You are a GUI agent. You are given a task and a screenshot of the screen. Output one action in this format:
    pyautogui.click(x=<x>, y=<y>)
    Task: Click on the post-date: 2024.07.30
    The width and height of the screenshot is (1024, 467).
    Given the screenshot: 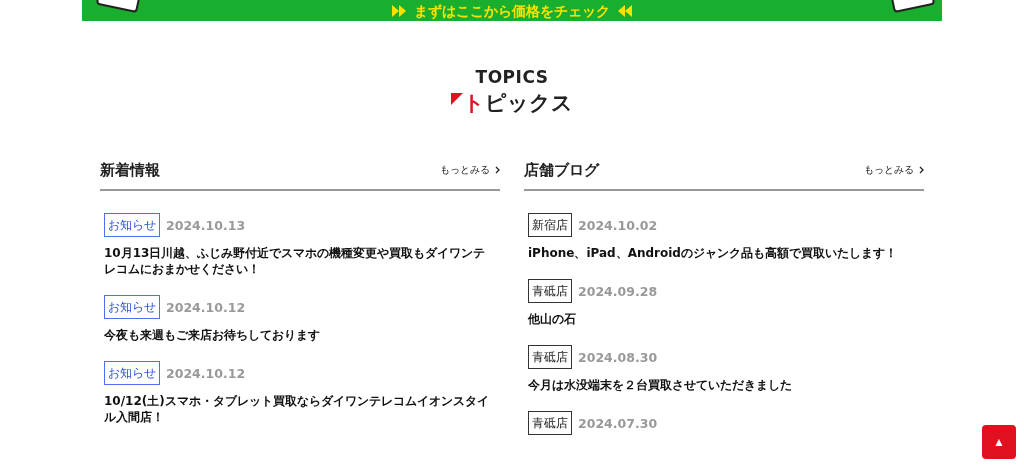 What is the action you would take?
    pyautogui.click(x=618, y=423)
    